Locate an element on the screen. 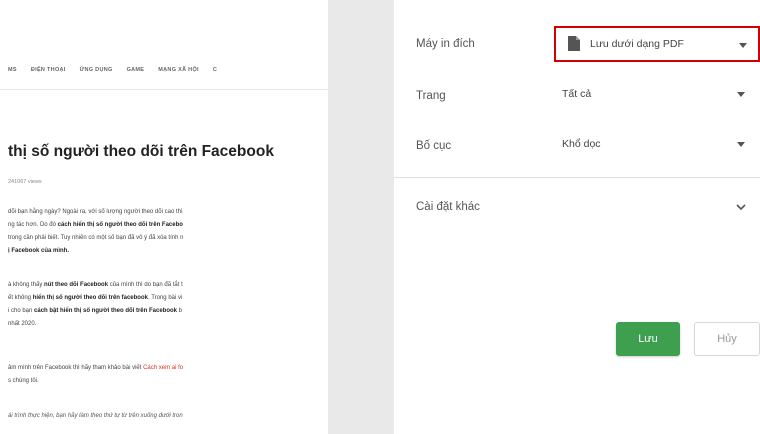  destination-label: Máy in đích is located at coordinates (445, 44).